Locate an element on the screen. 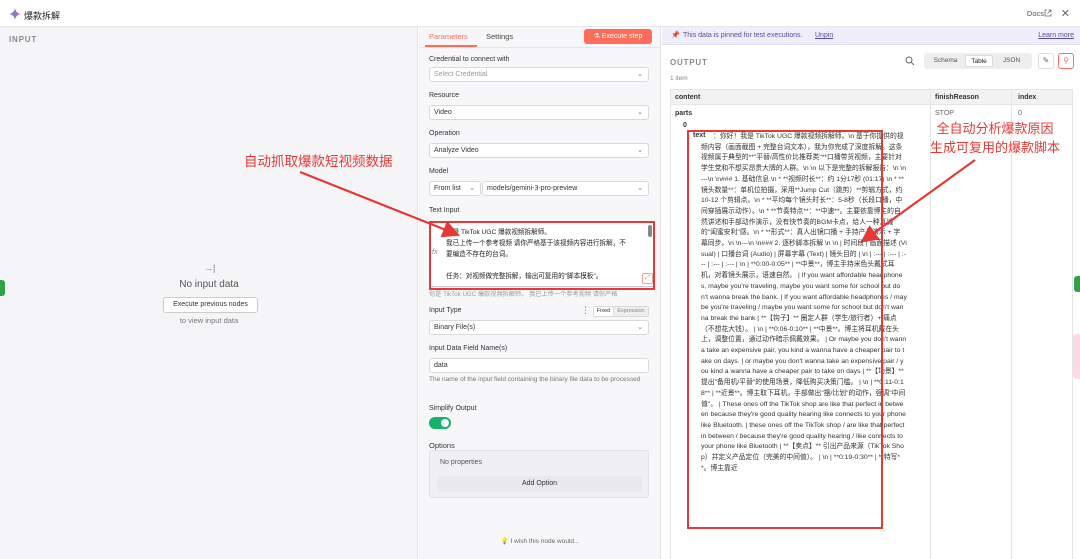 The width and height of the screenshot is (1080, 559). view-switcher: Schema Table JSON is located at coordinates (978, 61).